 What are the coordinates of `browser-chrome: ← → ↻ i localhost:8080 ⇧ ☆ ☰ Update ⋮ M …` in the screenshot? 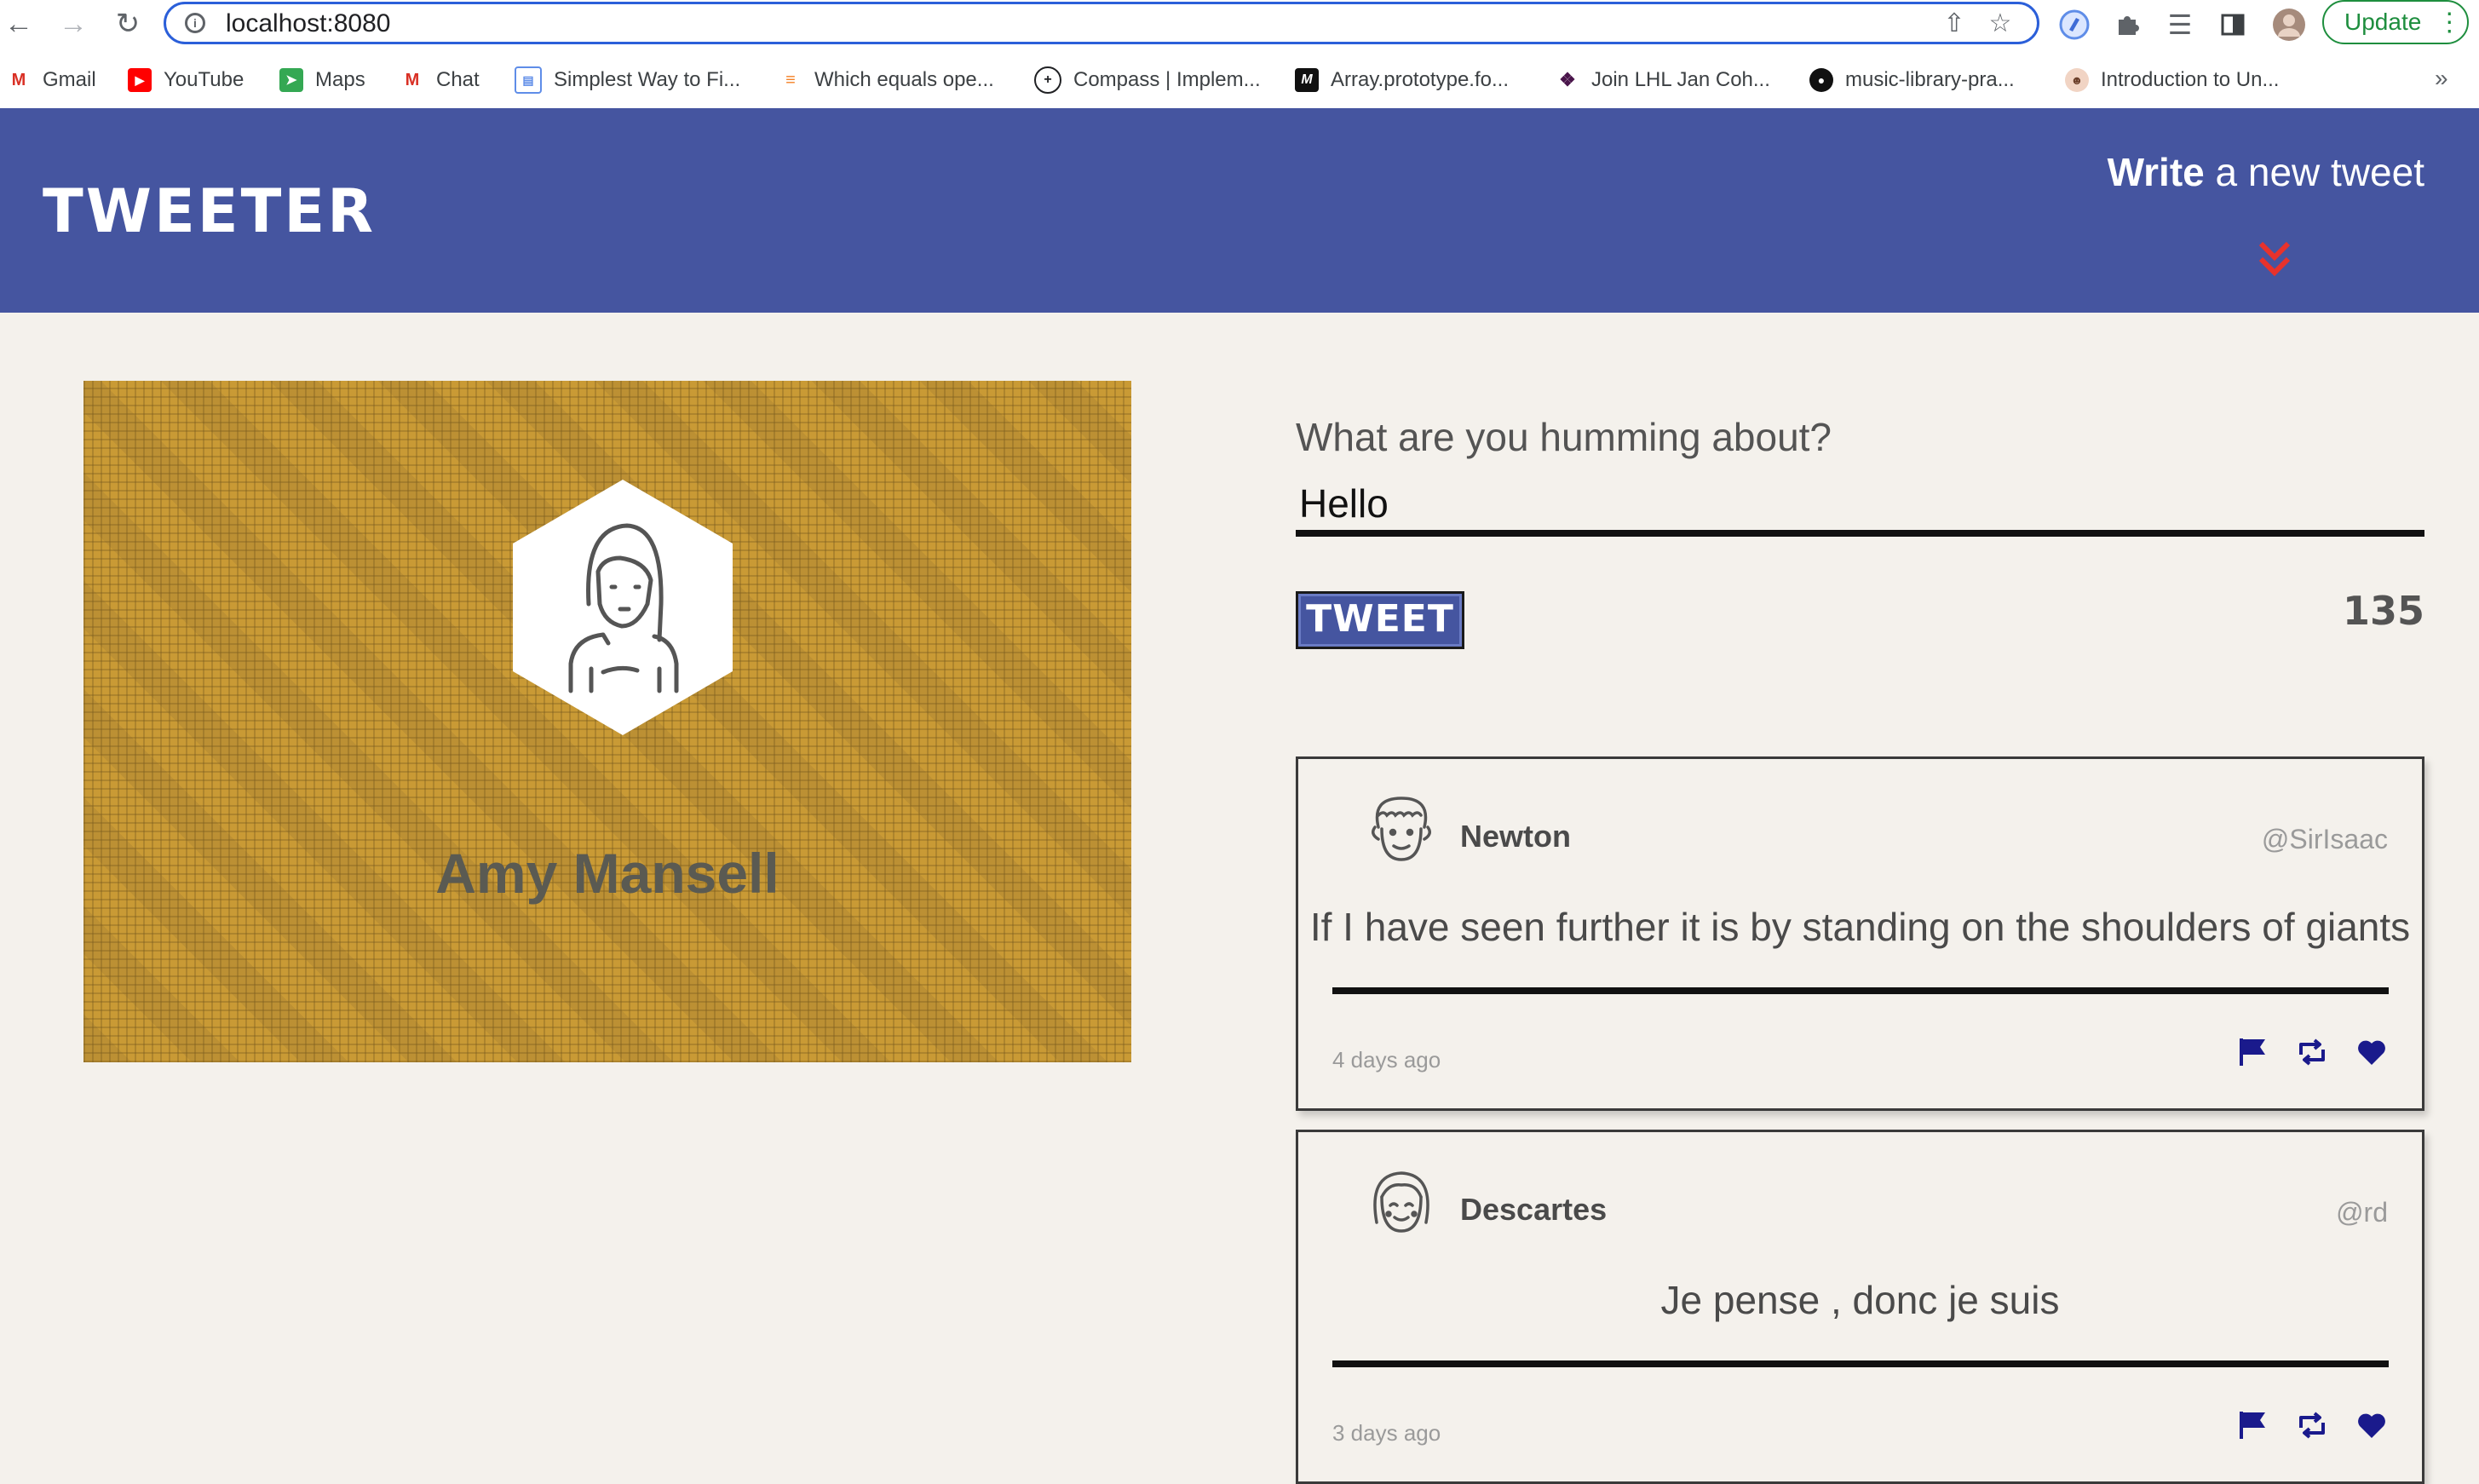 It's located at (1239, 54).